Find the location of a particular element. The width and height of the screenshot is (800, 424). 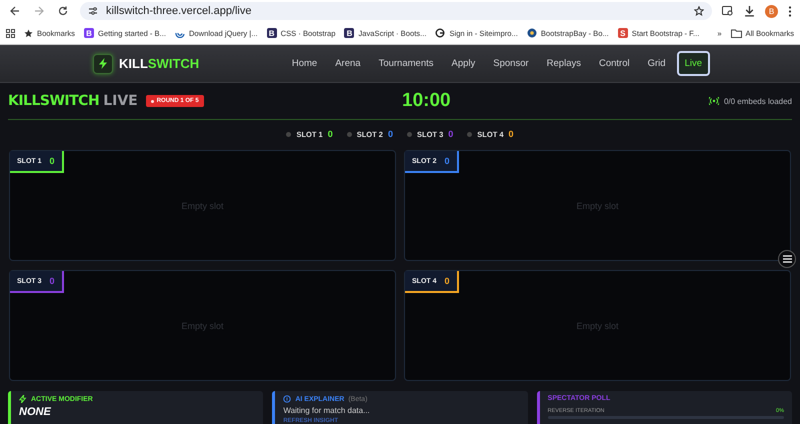

nav-link: Apply is located at coordinates (463, 63).